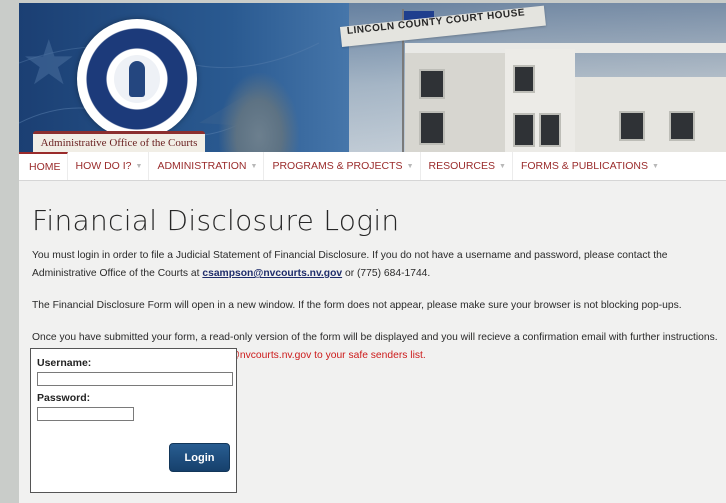 This screenshot has height=503, width=726. Describe the element at coordinates (589, 166) in the screenshot. I see `nav-item-forms-publications: FORMS & PUBLICATIONS ▼` at that location.